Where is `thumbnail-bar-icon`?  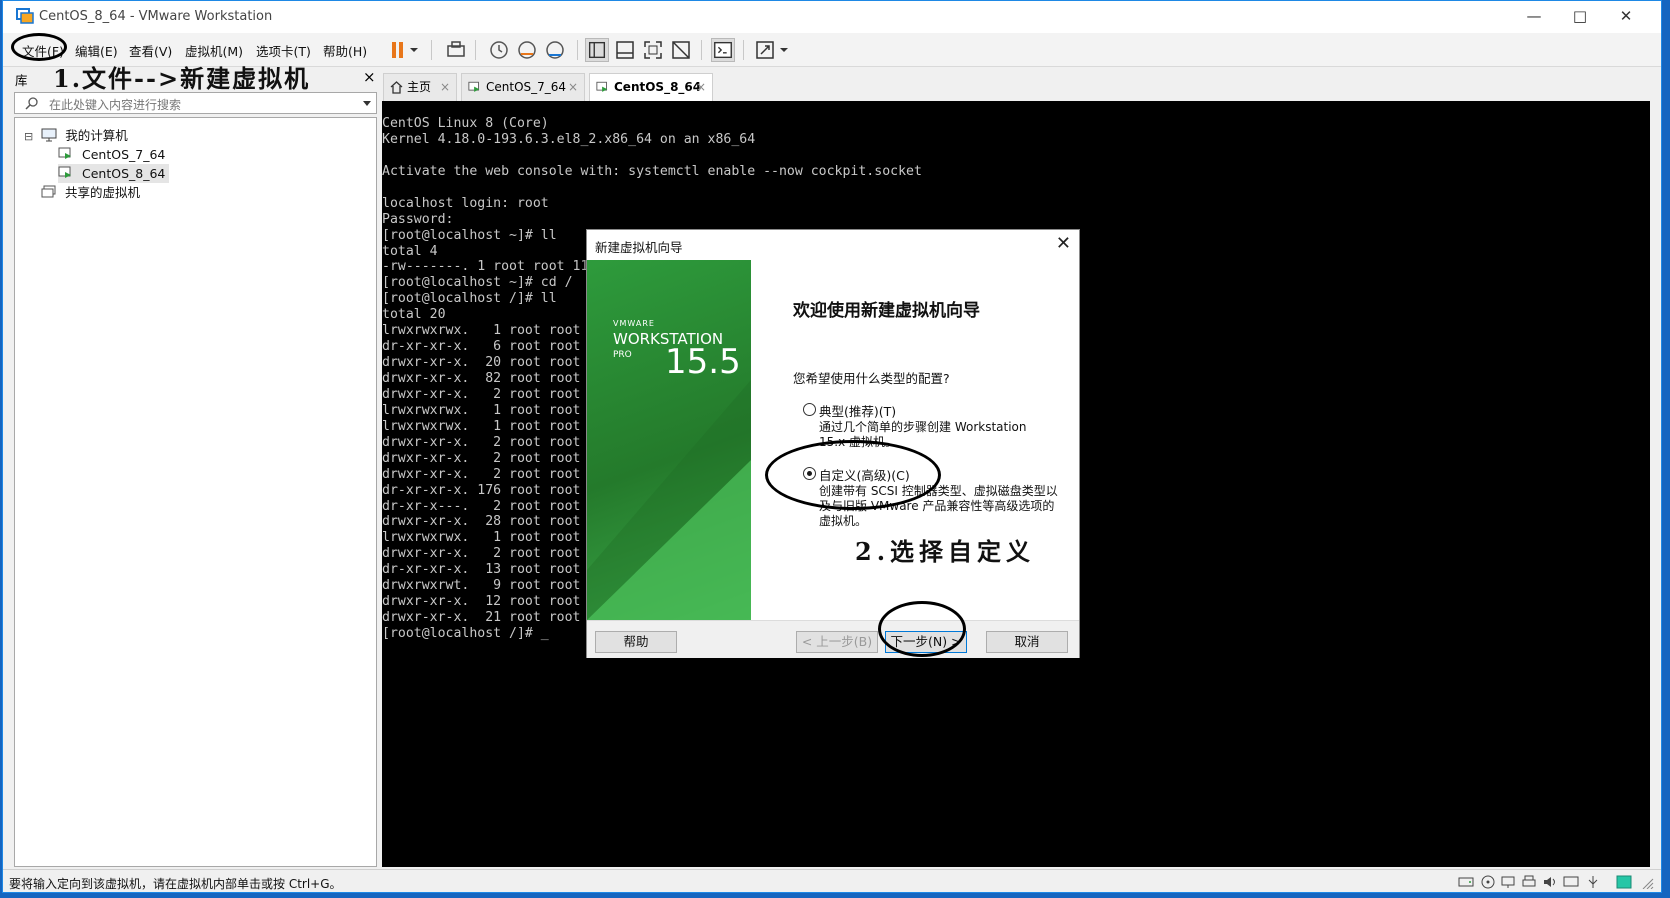 thumbnail-bar-icon is located at coordinates (625, 50).